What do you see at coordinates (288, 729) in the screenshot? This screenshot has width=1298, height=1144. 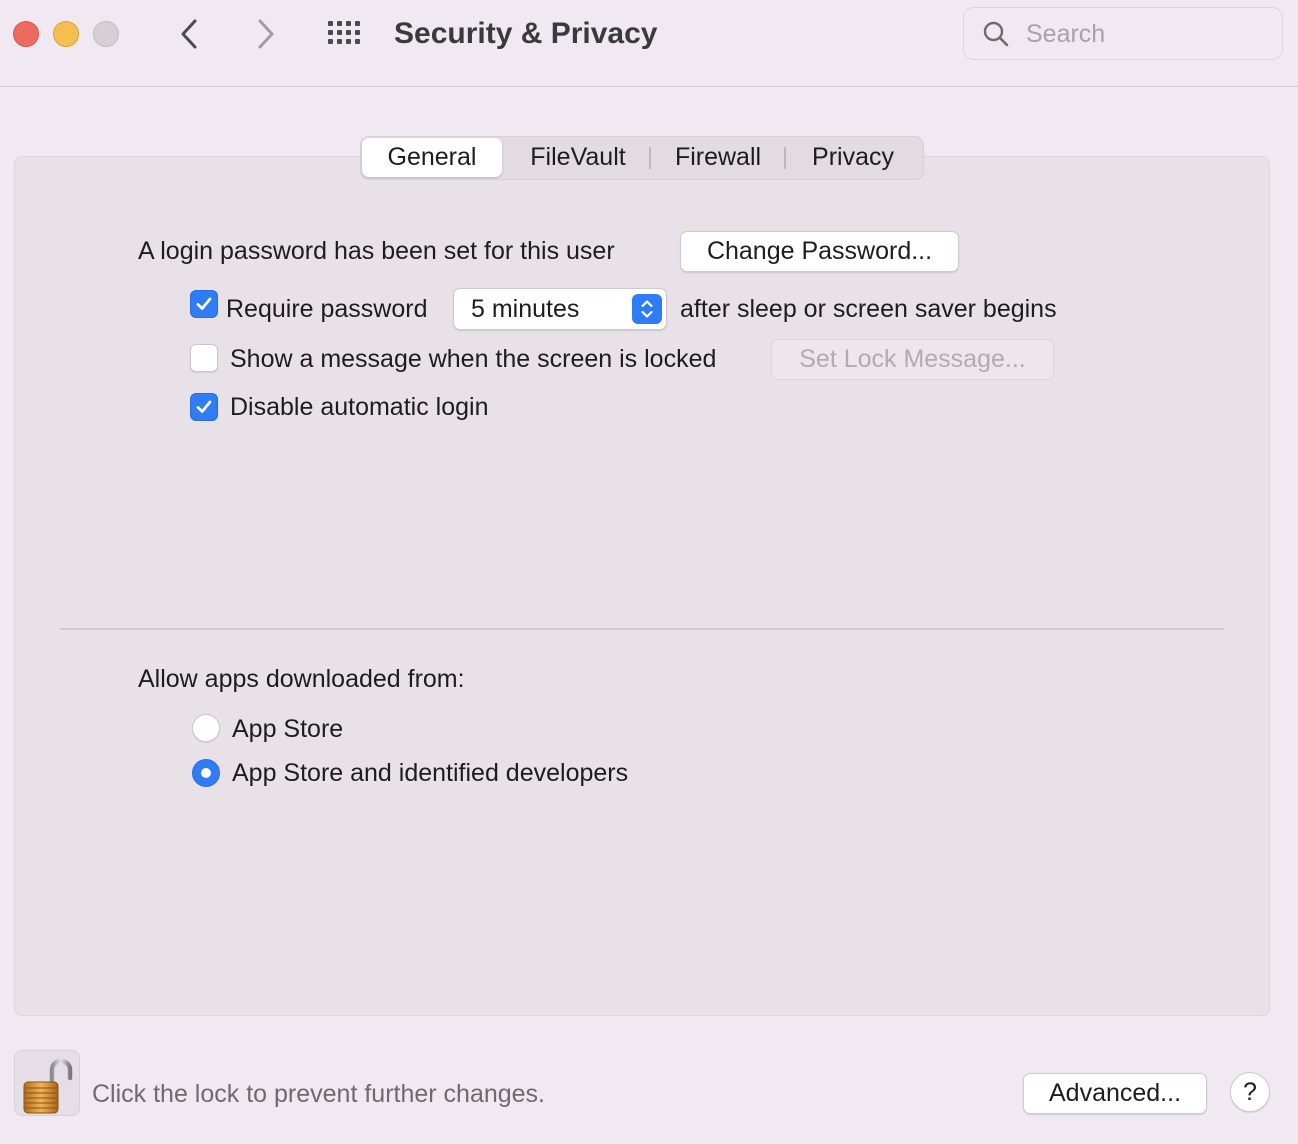 I see `radio-app-store-label: App Store` at bounding box center [288, 729].